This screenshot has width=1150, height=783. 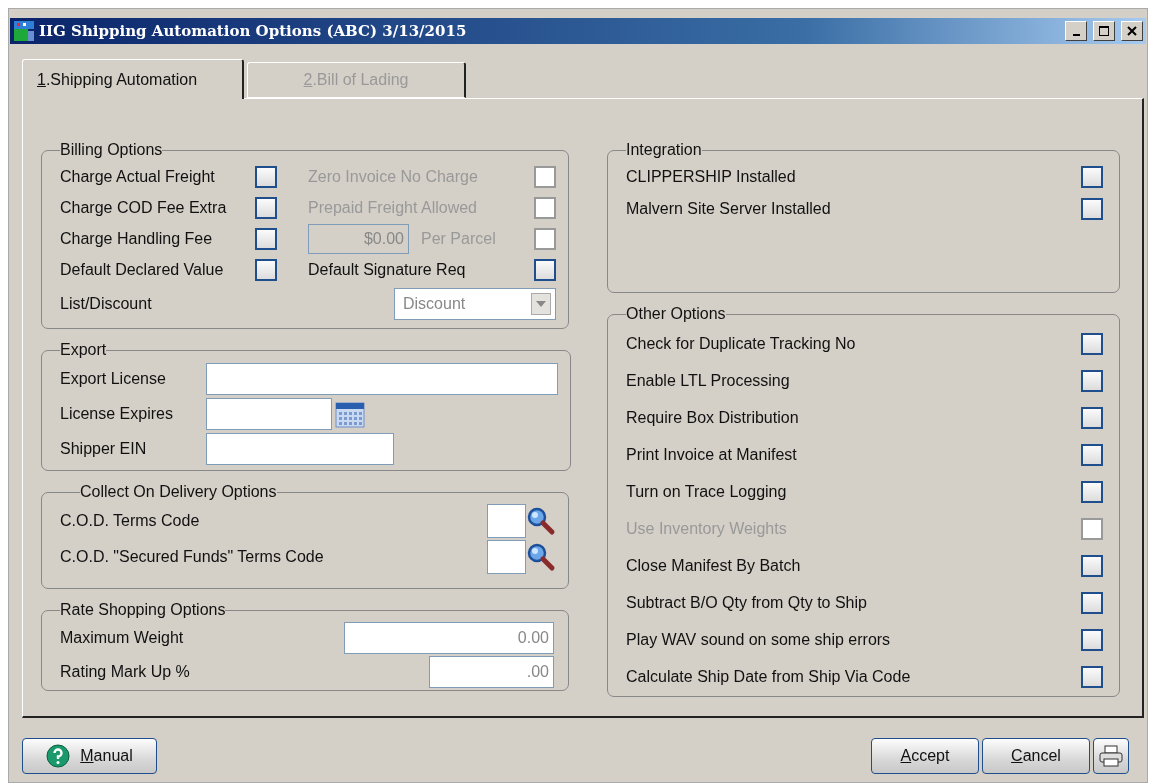 What do you see at coordinates (83, 350) in the screenshot?
I see `group-title: Export` at bounding box center [83, 350].